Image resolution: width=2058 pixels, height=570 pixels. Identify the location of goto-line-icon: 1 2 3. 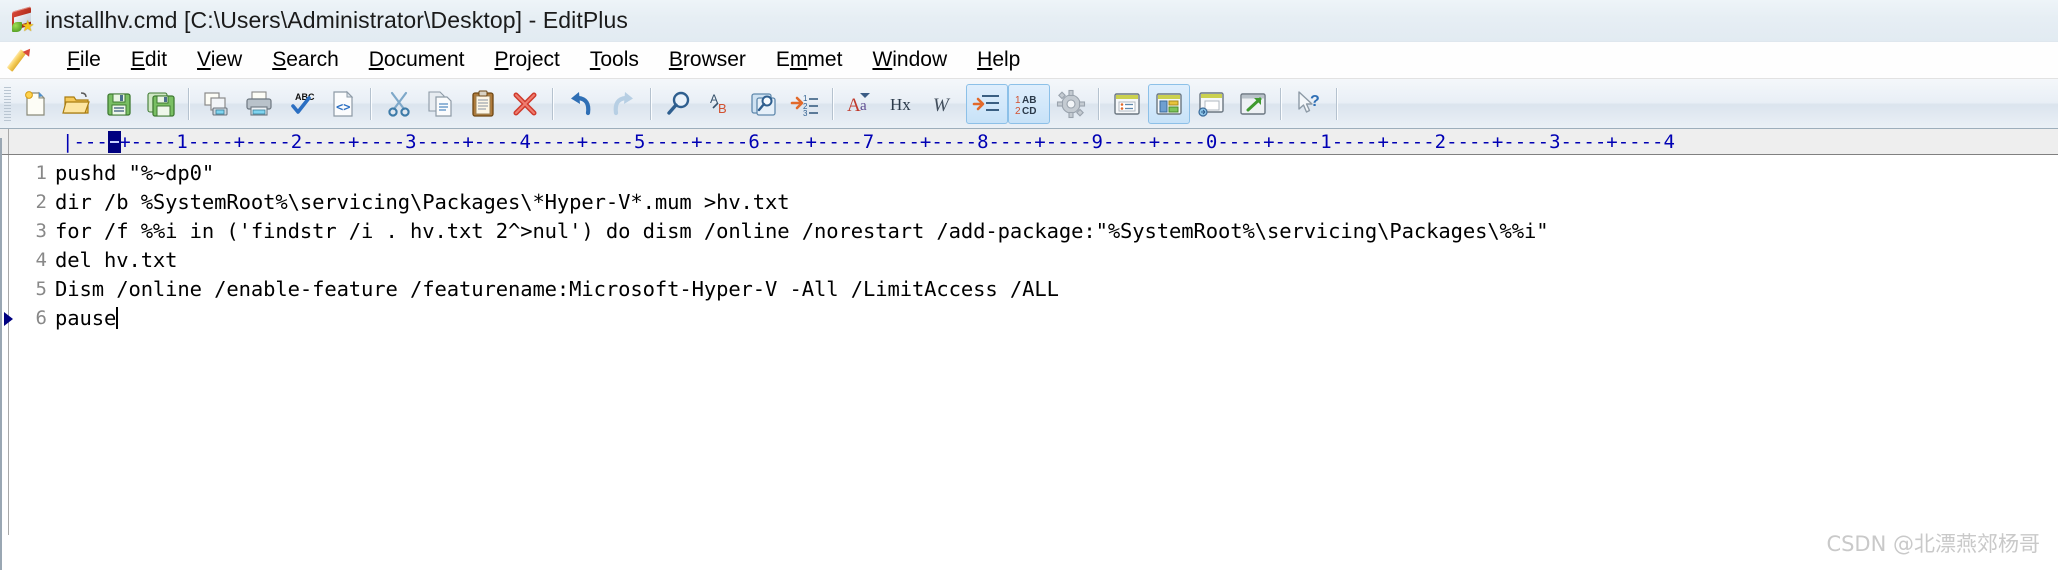
(805, 104).